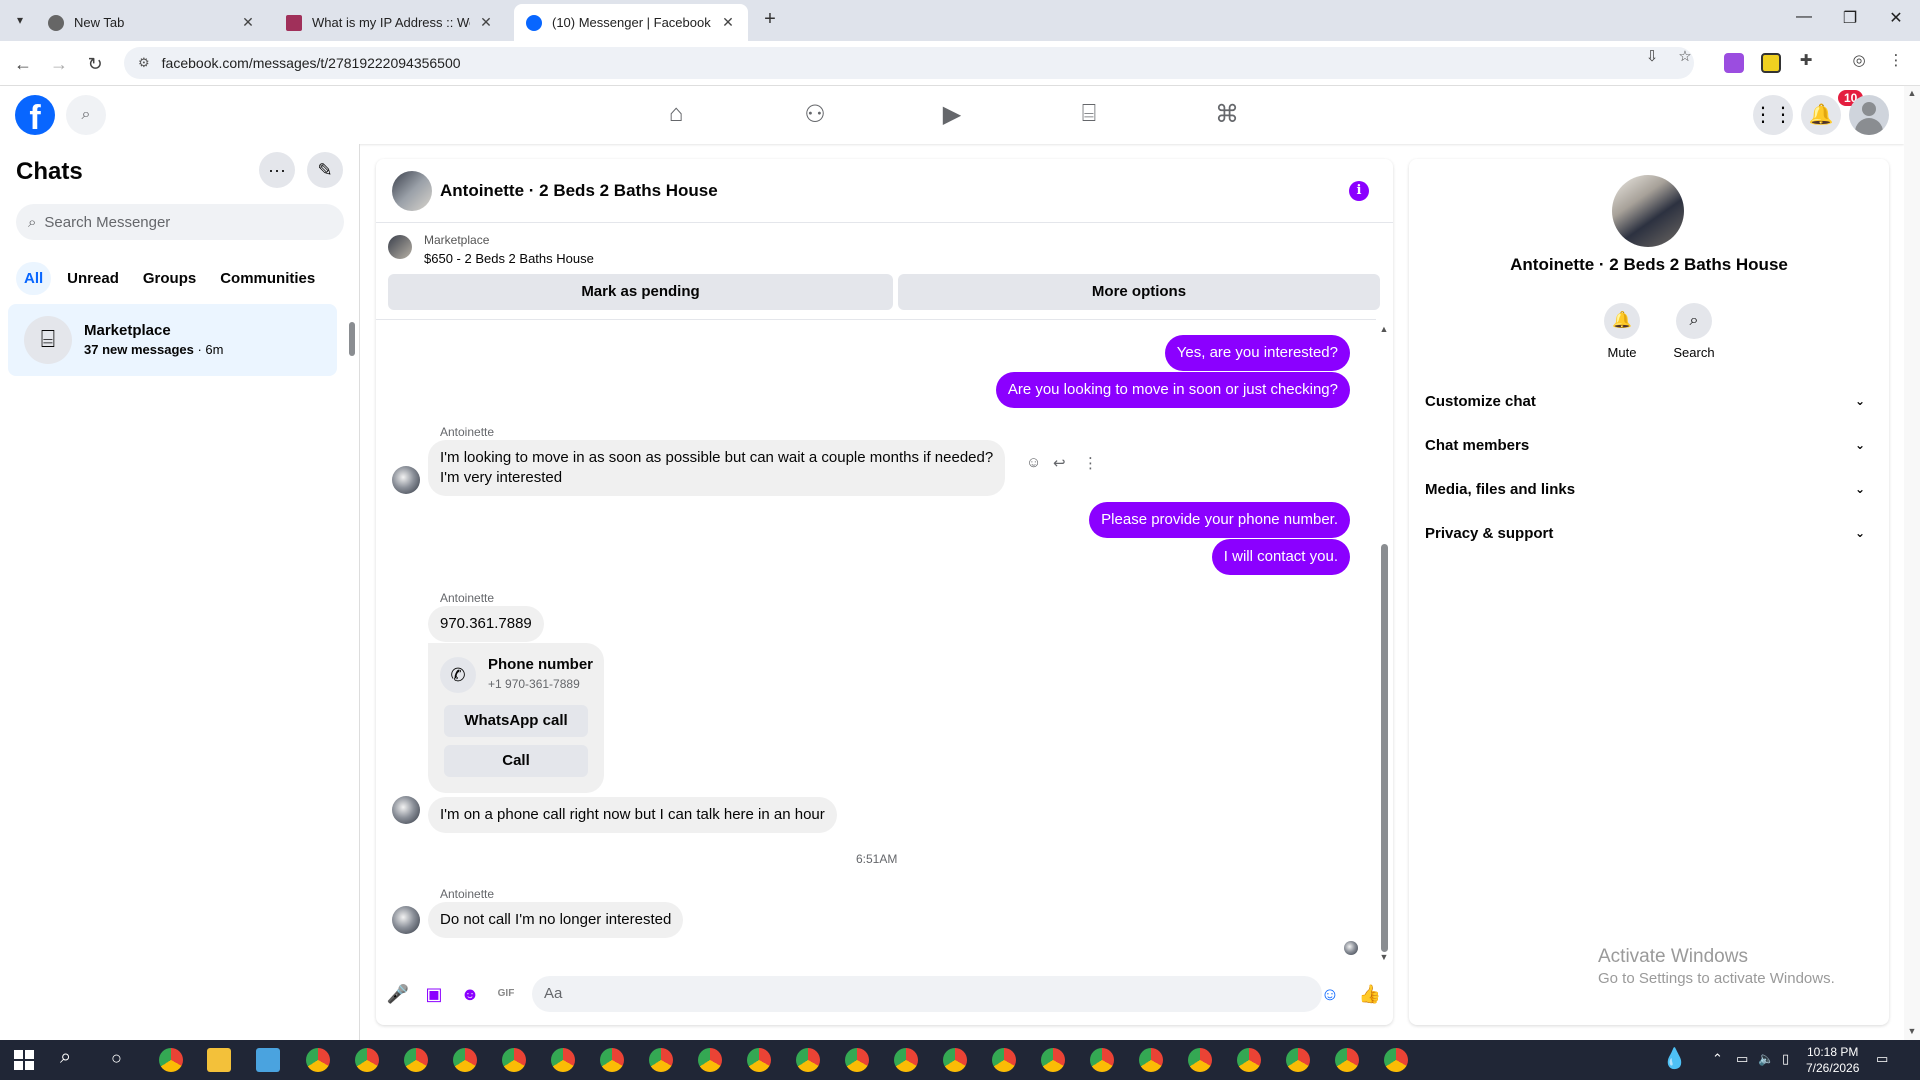 Image resolution: width=1920 pixels, height=1080 pixels. Describe the element at coordinates (1648, 211) in the screenshot. I see `profile-picture` at that location.